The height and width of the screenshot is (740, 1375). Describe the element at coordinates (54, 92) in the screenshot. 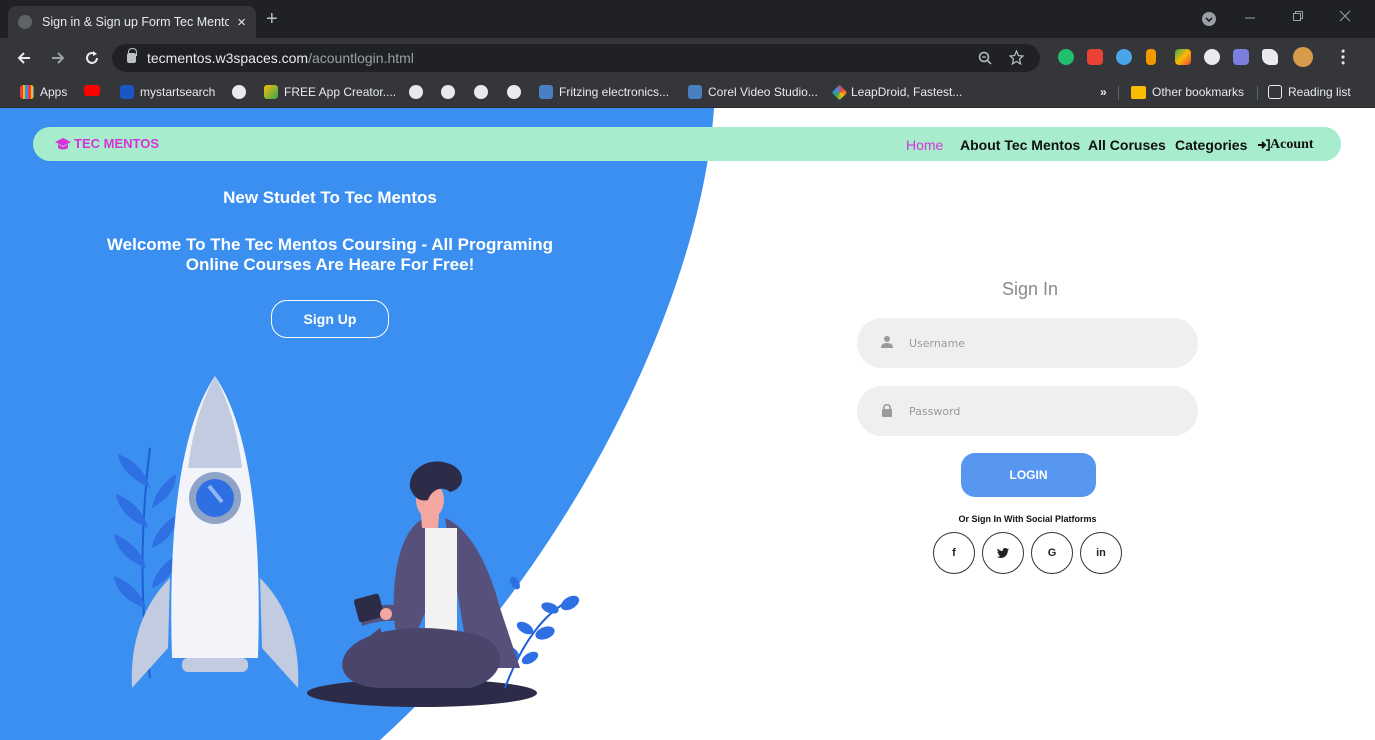

I see `bookmark-label: Apps` at that location.